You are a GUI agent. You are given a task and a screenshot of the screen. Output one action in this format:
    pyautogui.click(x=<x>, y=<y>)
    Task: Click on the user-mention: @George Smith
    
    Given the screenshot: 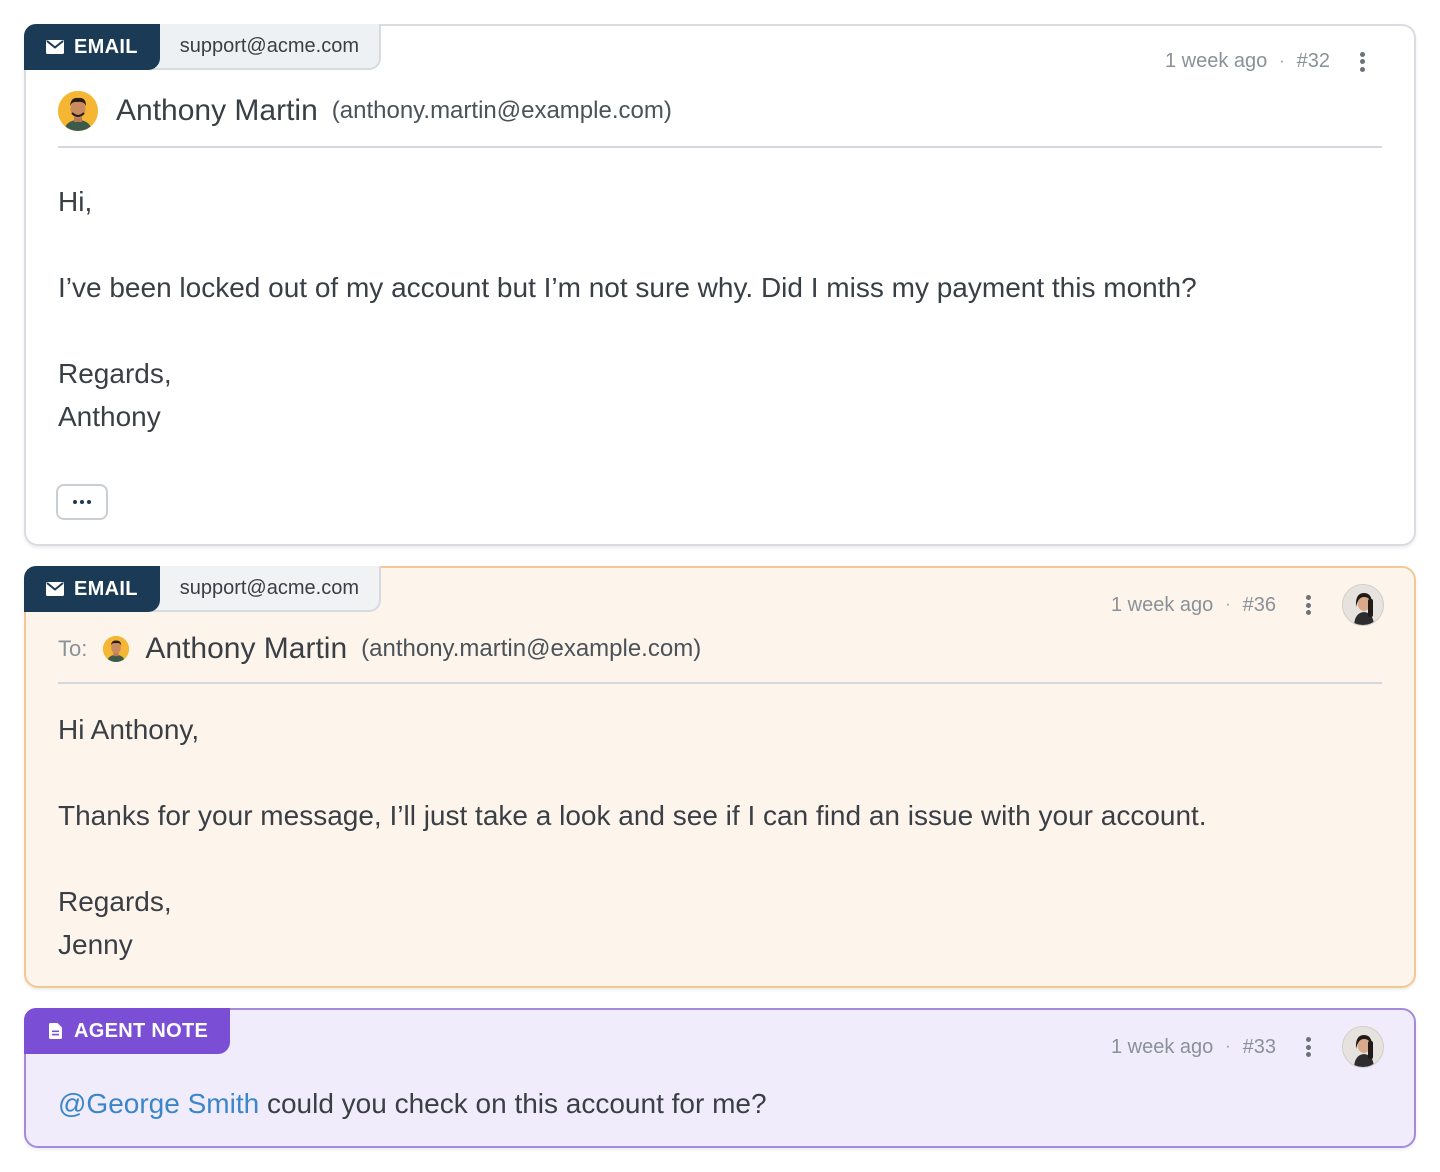 What is the action you would take?
    pyautogui.click(x=158, y=1103)
    